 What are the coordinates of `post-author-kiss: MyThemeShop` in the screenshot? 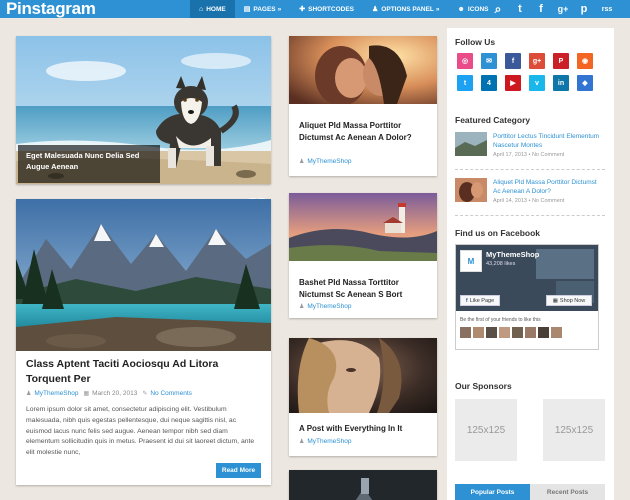 It's located at (329, 161).